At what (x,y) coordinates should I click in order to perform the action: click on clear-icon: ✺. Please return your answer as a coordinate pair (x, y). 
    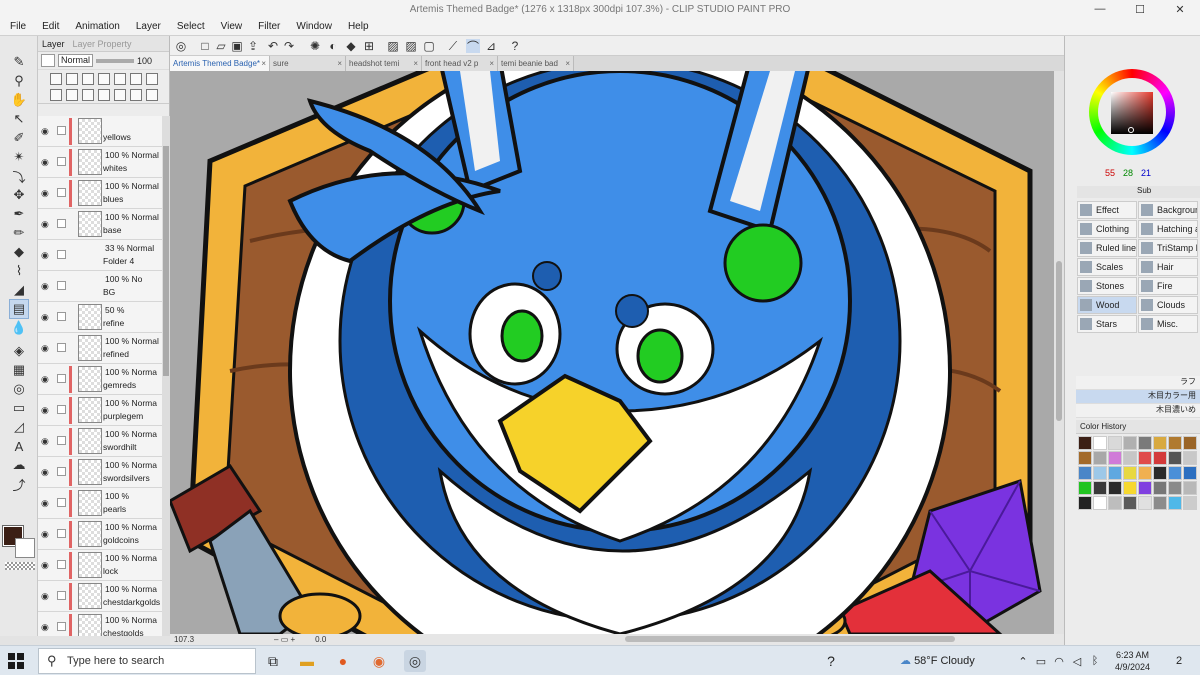
    Looking at the image, I should click on (315, 46).